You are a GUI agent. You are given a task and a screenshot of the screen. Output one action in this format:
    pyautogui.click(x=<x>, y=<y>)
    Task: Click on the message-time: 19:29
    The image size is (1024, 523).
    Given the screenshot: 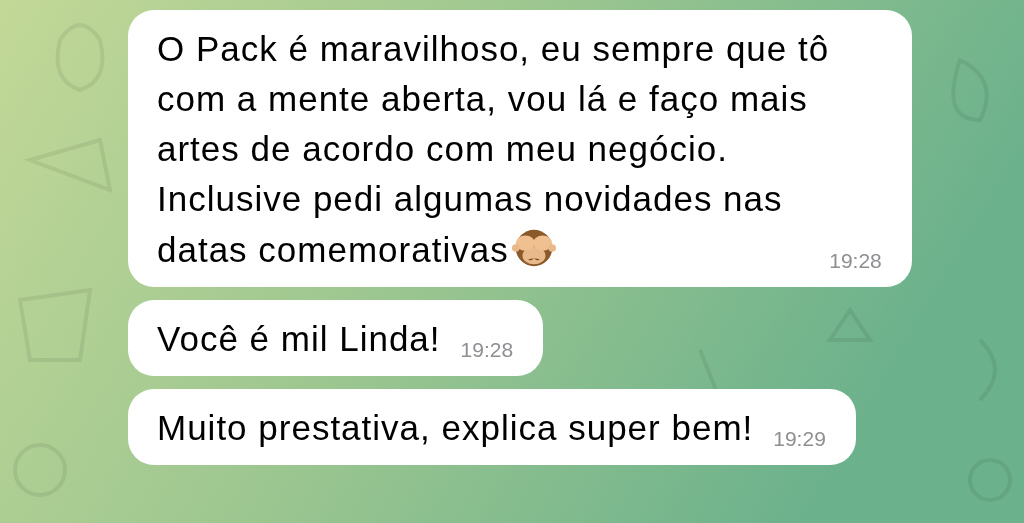 What is the action you would take?
    pyautogui.click(x=799, y=439)
    